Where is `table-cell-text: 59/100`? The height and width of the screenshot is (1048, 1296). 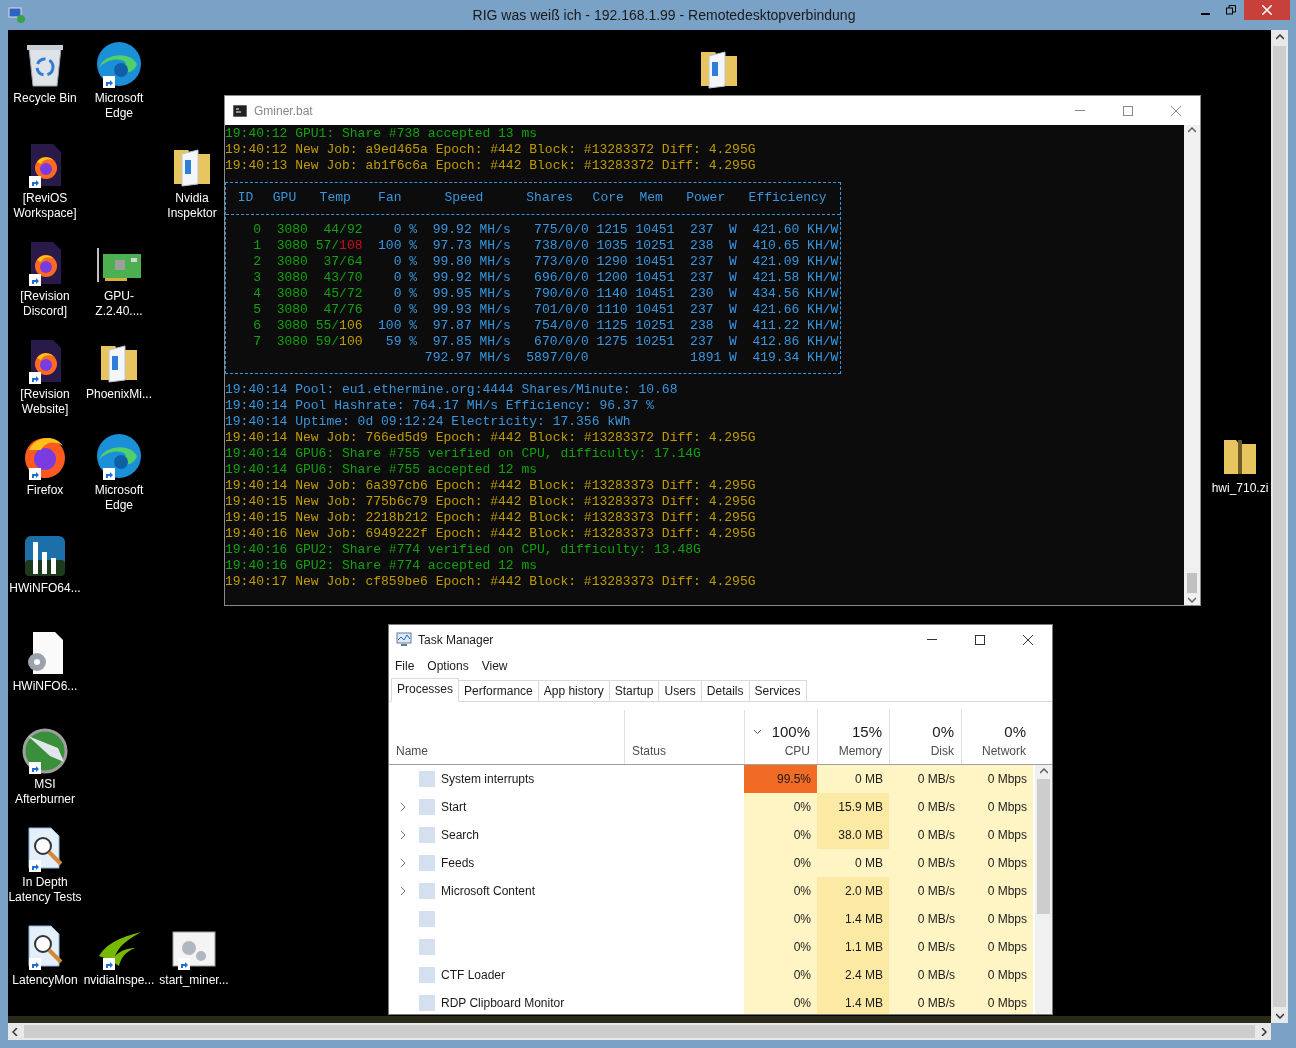
table-cell-text: 59/100 is located at coordinates (338, 342).